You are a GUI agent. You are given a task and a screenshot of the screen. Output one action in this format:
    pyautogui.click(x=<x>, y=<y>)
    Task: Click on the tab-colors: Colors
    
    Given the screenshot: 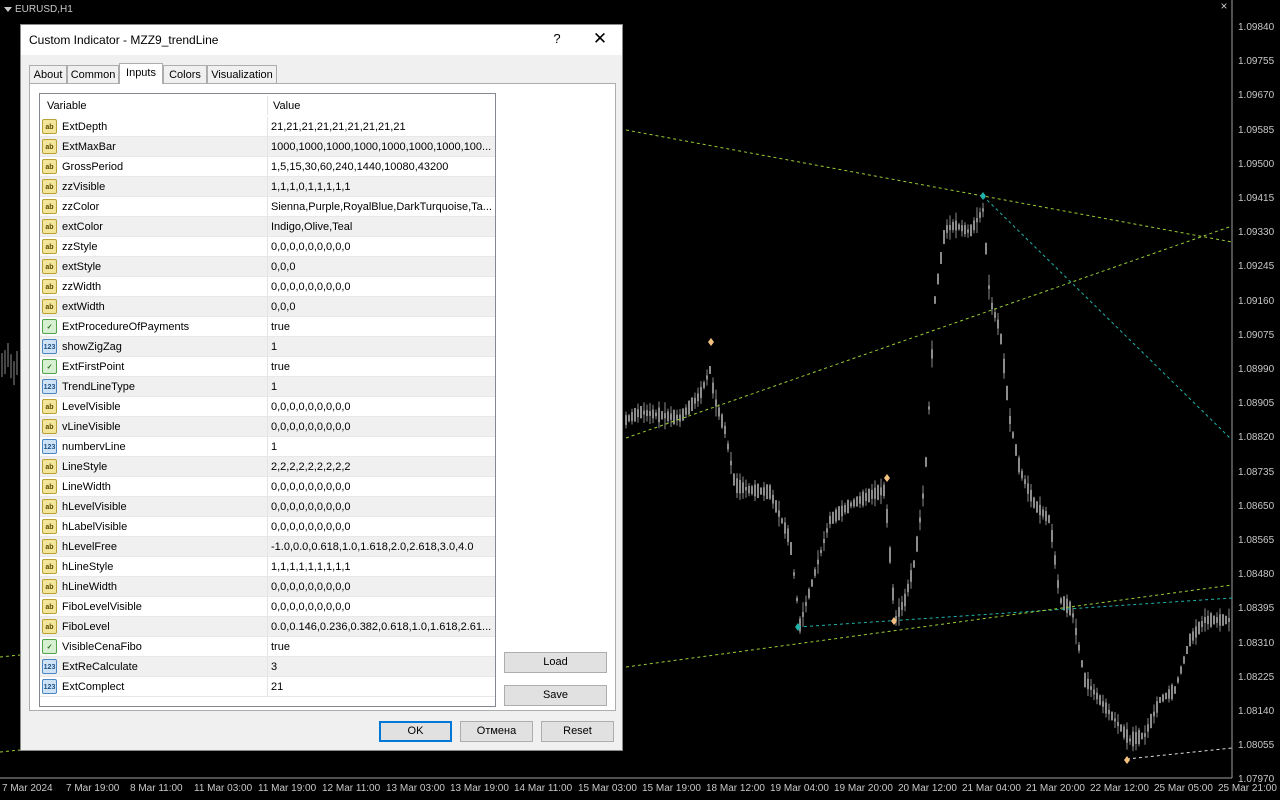 What is the action you would take?
    pyautogui.click(x=185, y=74)
    